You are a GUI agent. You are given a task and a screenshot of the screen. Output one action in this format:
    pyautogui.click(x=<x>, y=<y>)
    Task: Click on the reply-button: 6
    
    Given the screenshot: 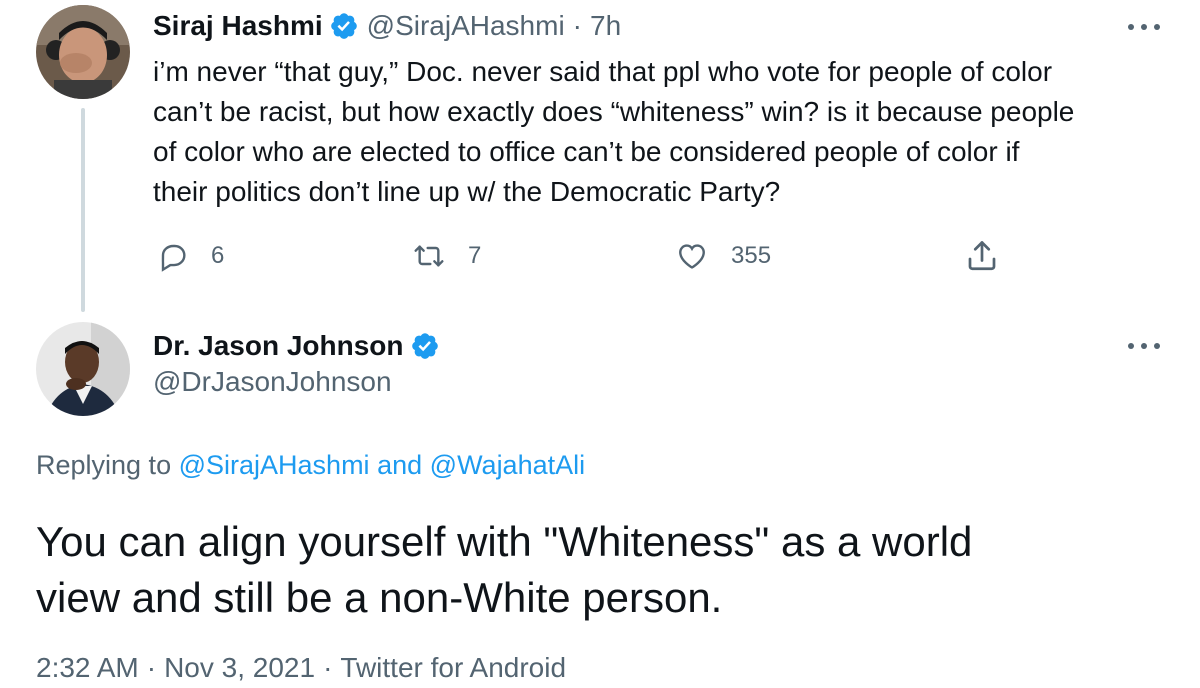 What is the action you would take?
    pyautogui.click(x=190, y=256)
    